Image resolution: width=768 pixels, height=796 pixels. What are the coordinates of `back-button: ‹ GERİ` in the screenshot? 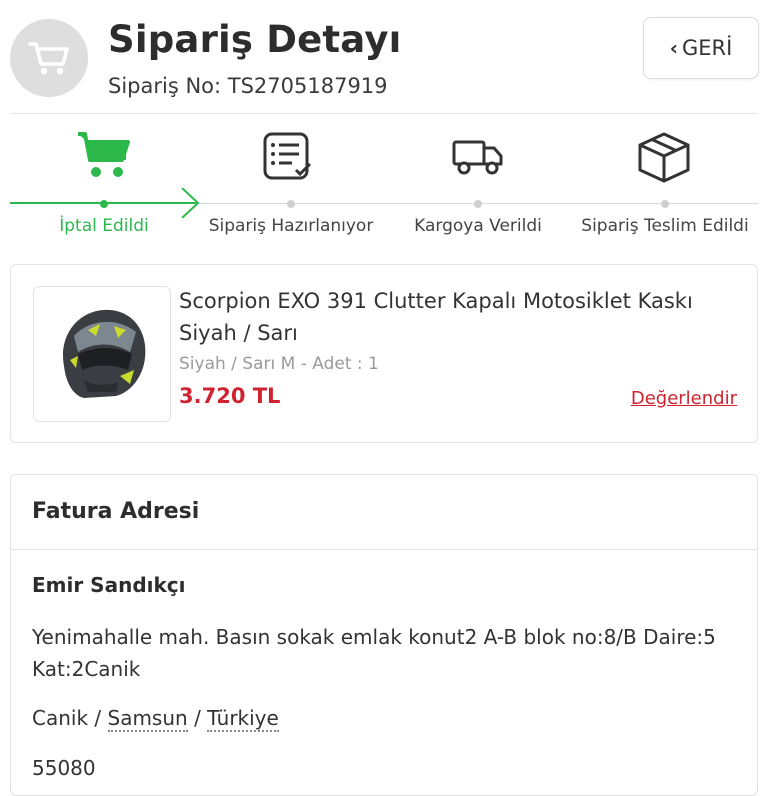 It's located at (701, 48).